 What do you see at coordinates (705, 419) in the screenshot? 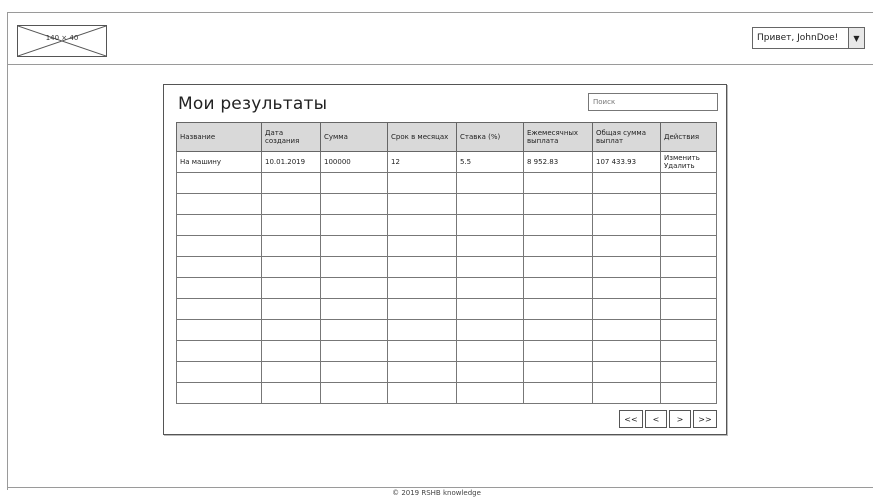
I see `last-page-button: >>` at bounding box center [705, 419].